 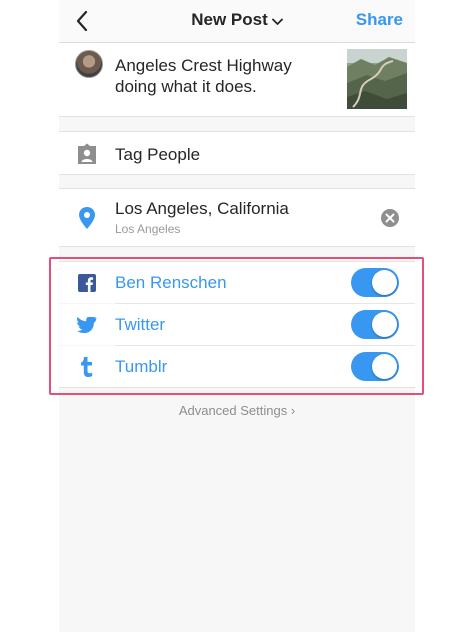 I want to click on twitter-icon, so click(x=87, y=325).